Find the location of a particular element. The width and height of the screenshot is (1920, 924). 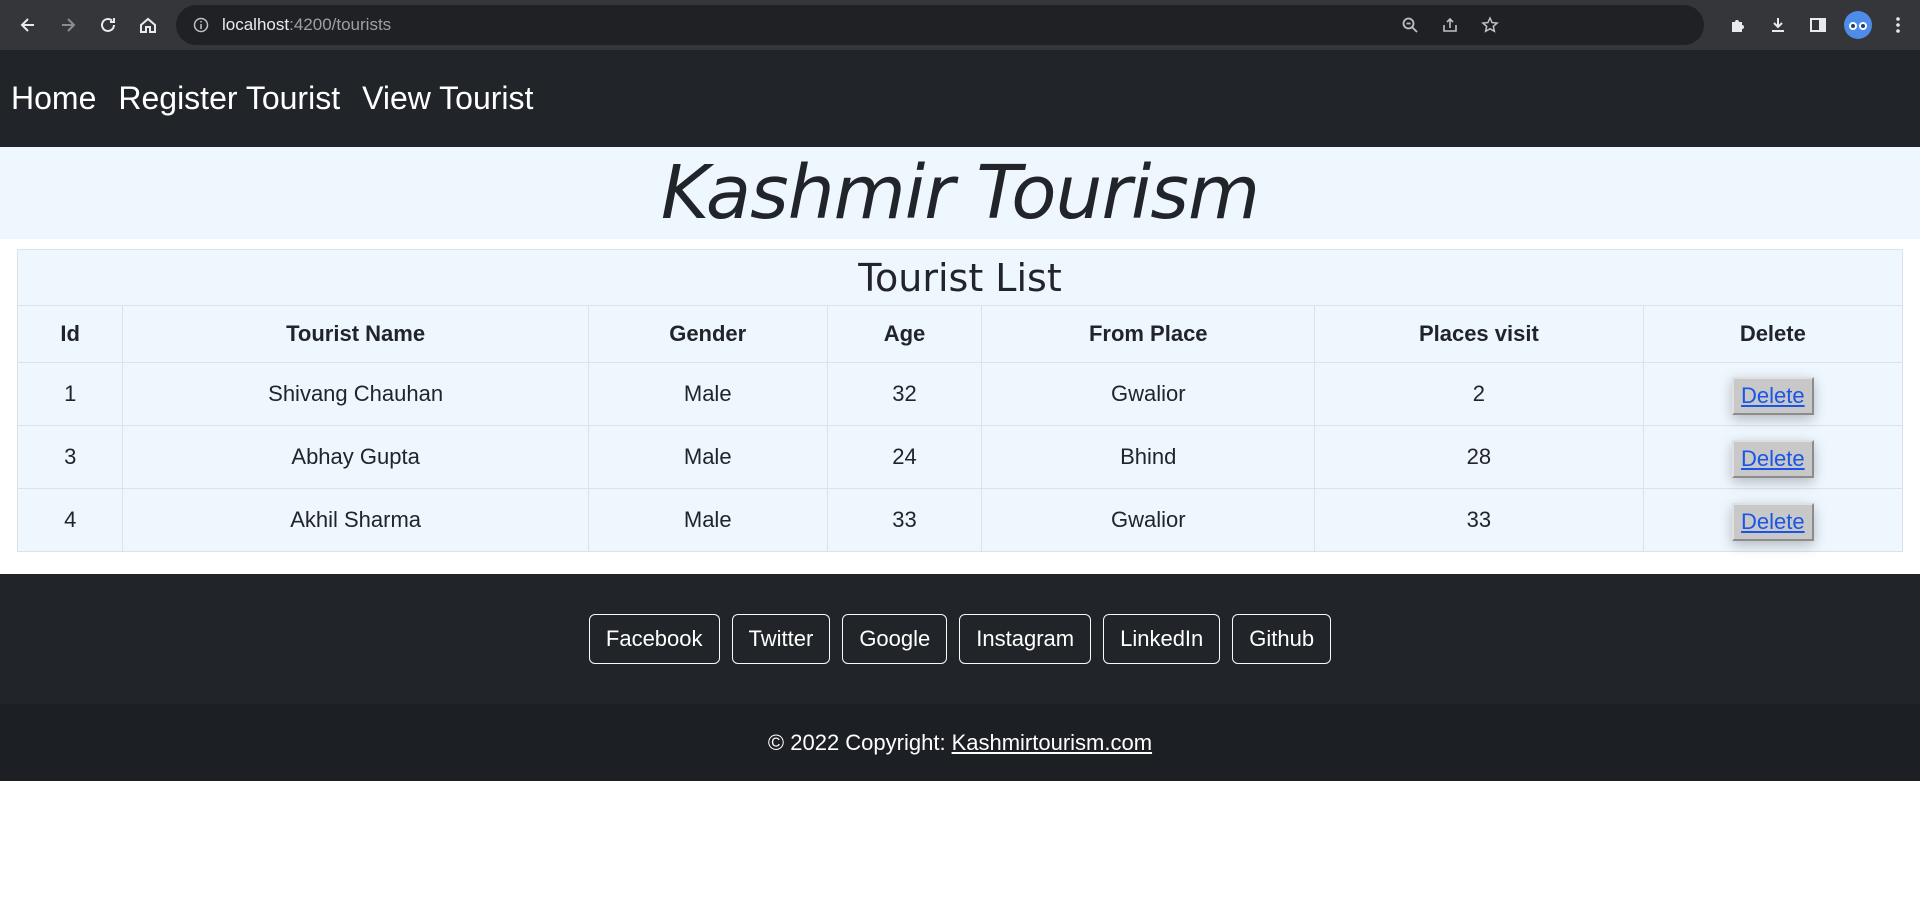

cell-from-place: Bhind is located at coordinates (1148, 457).